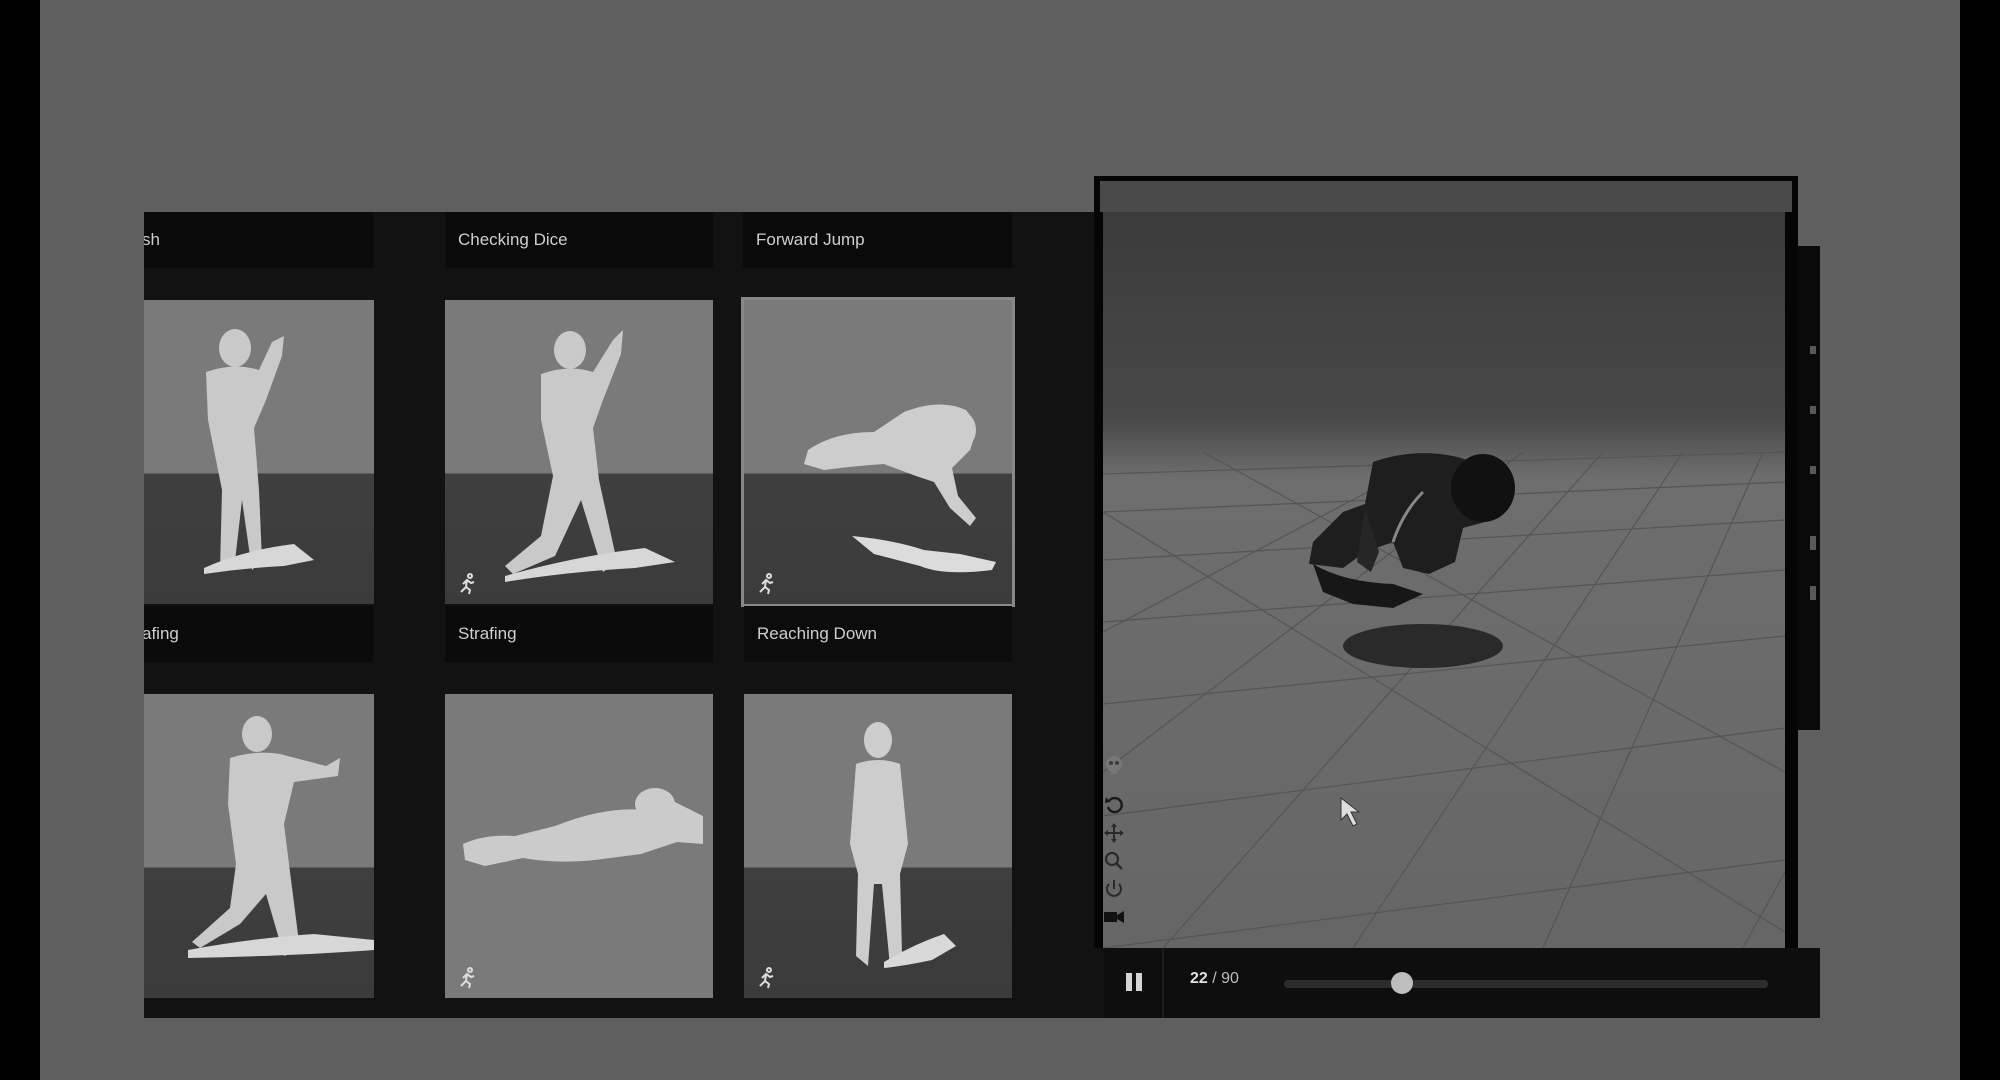  What do you see at coordinates (1350, 811) in the screenshot?
I see `mouse-cursor-icon` at bounding box center [1350, 811].